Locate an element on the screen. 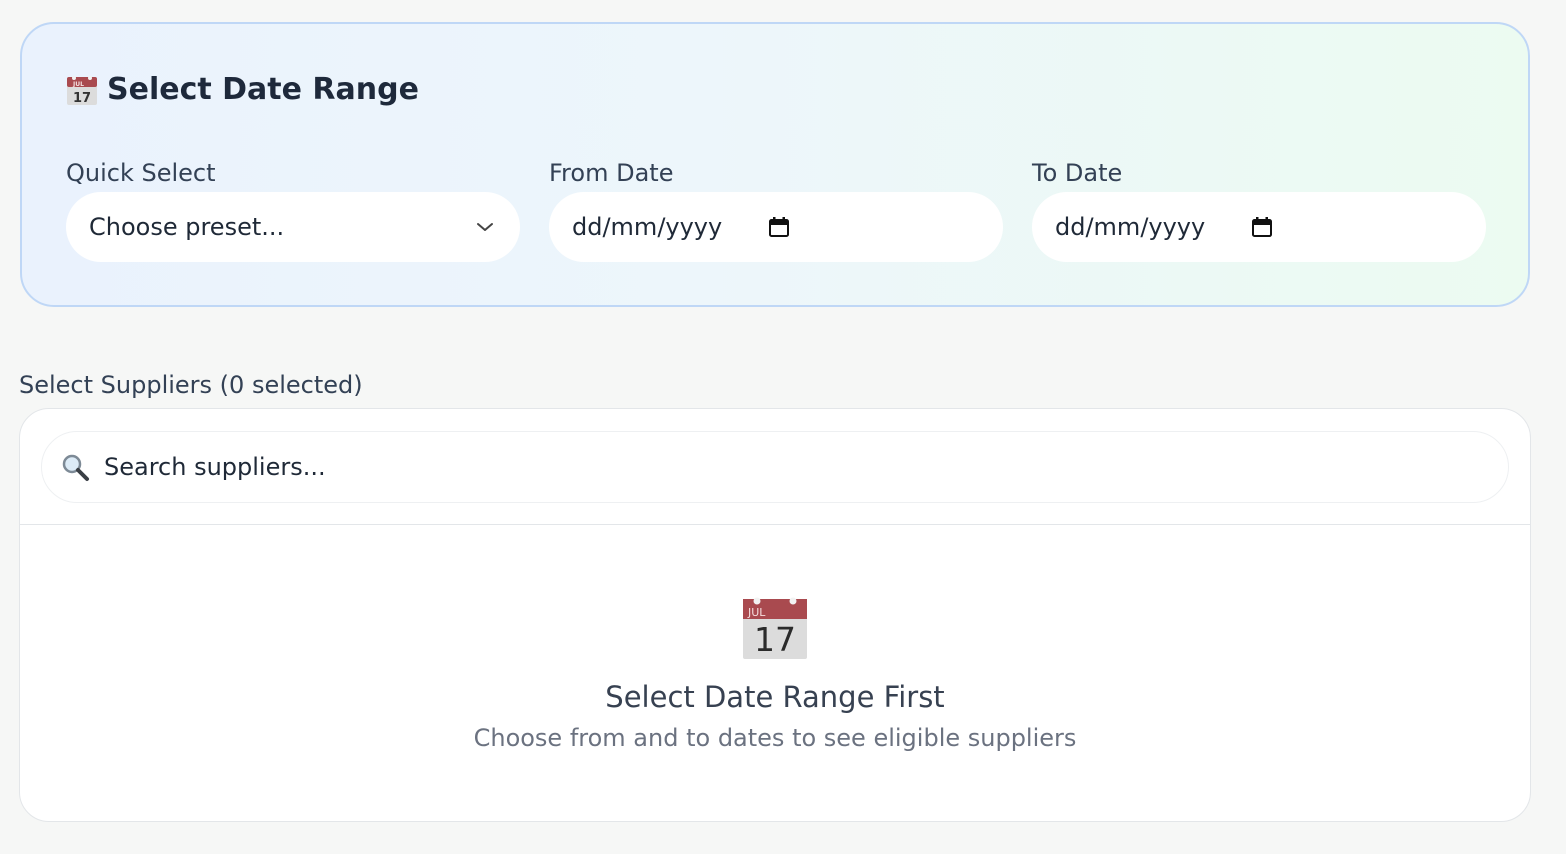 Image resolution: width=1566 pixels, height=854 pixels. to-date-field: To Date dd/mm/yyyy is located at coordinates (1259, 208).